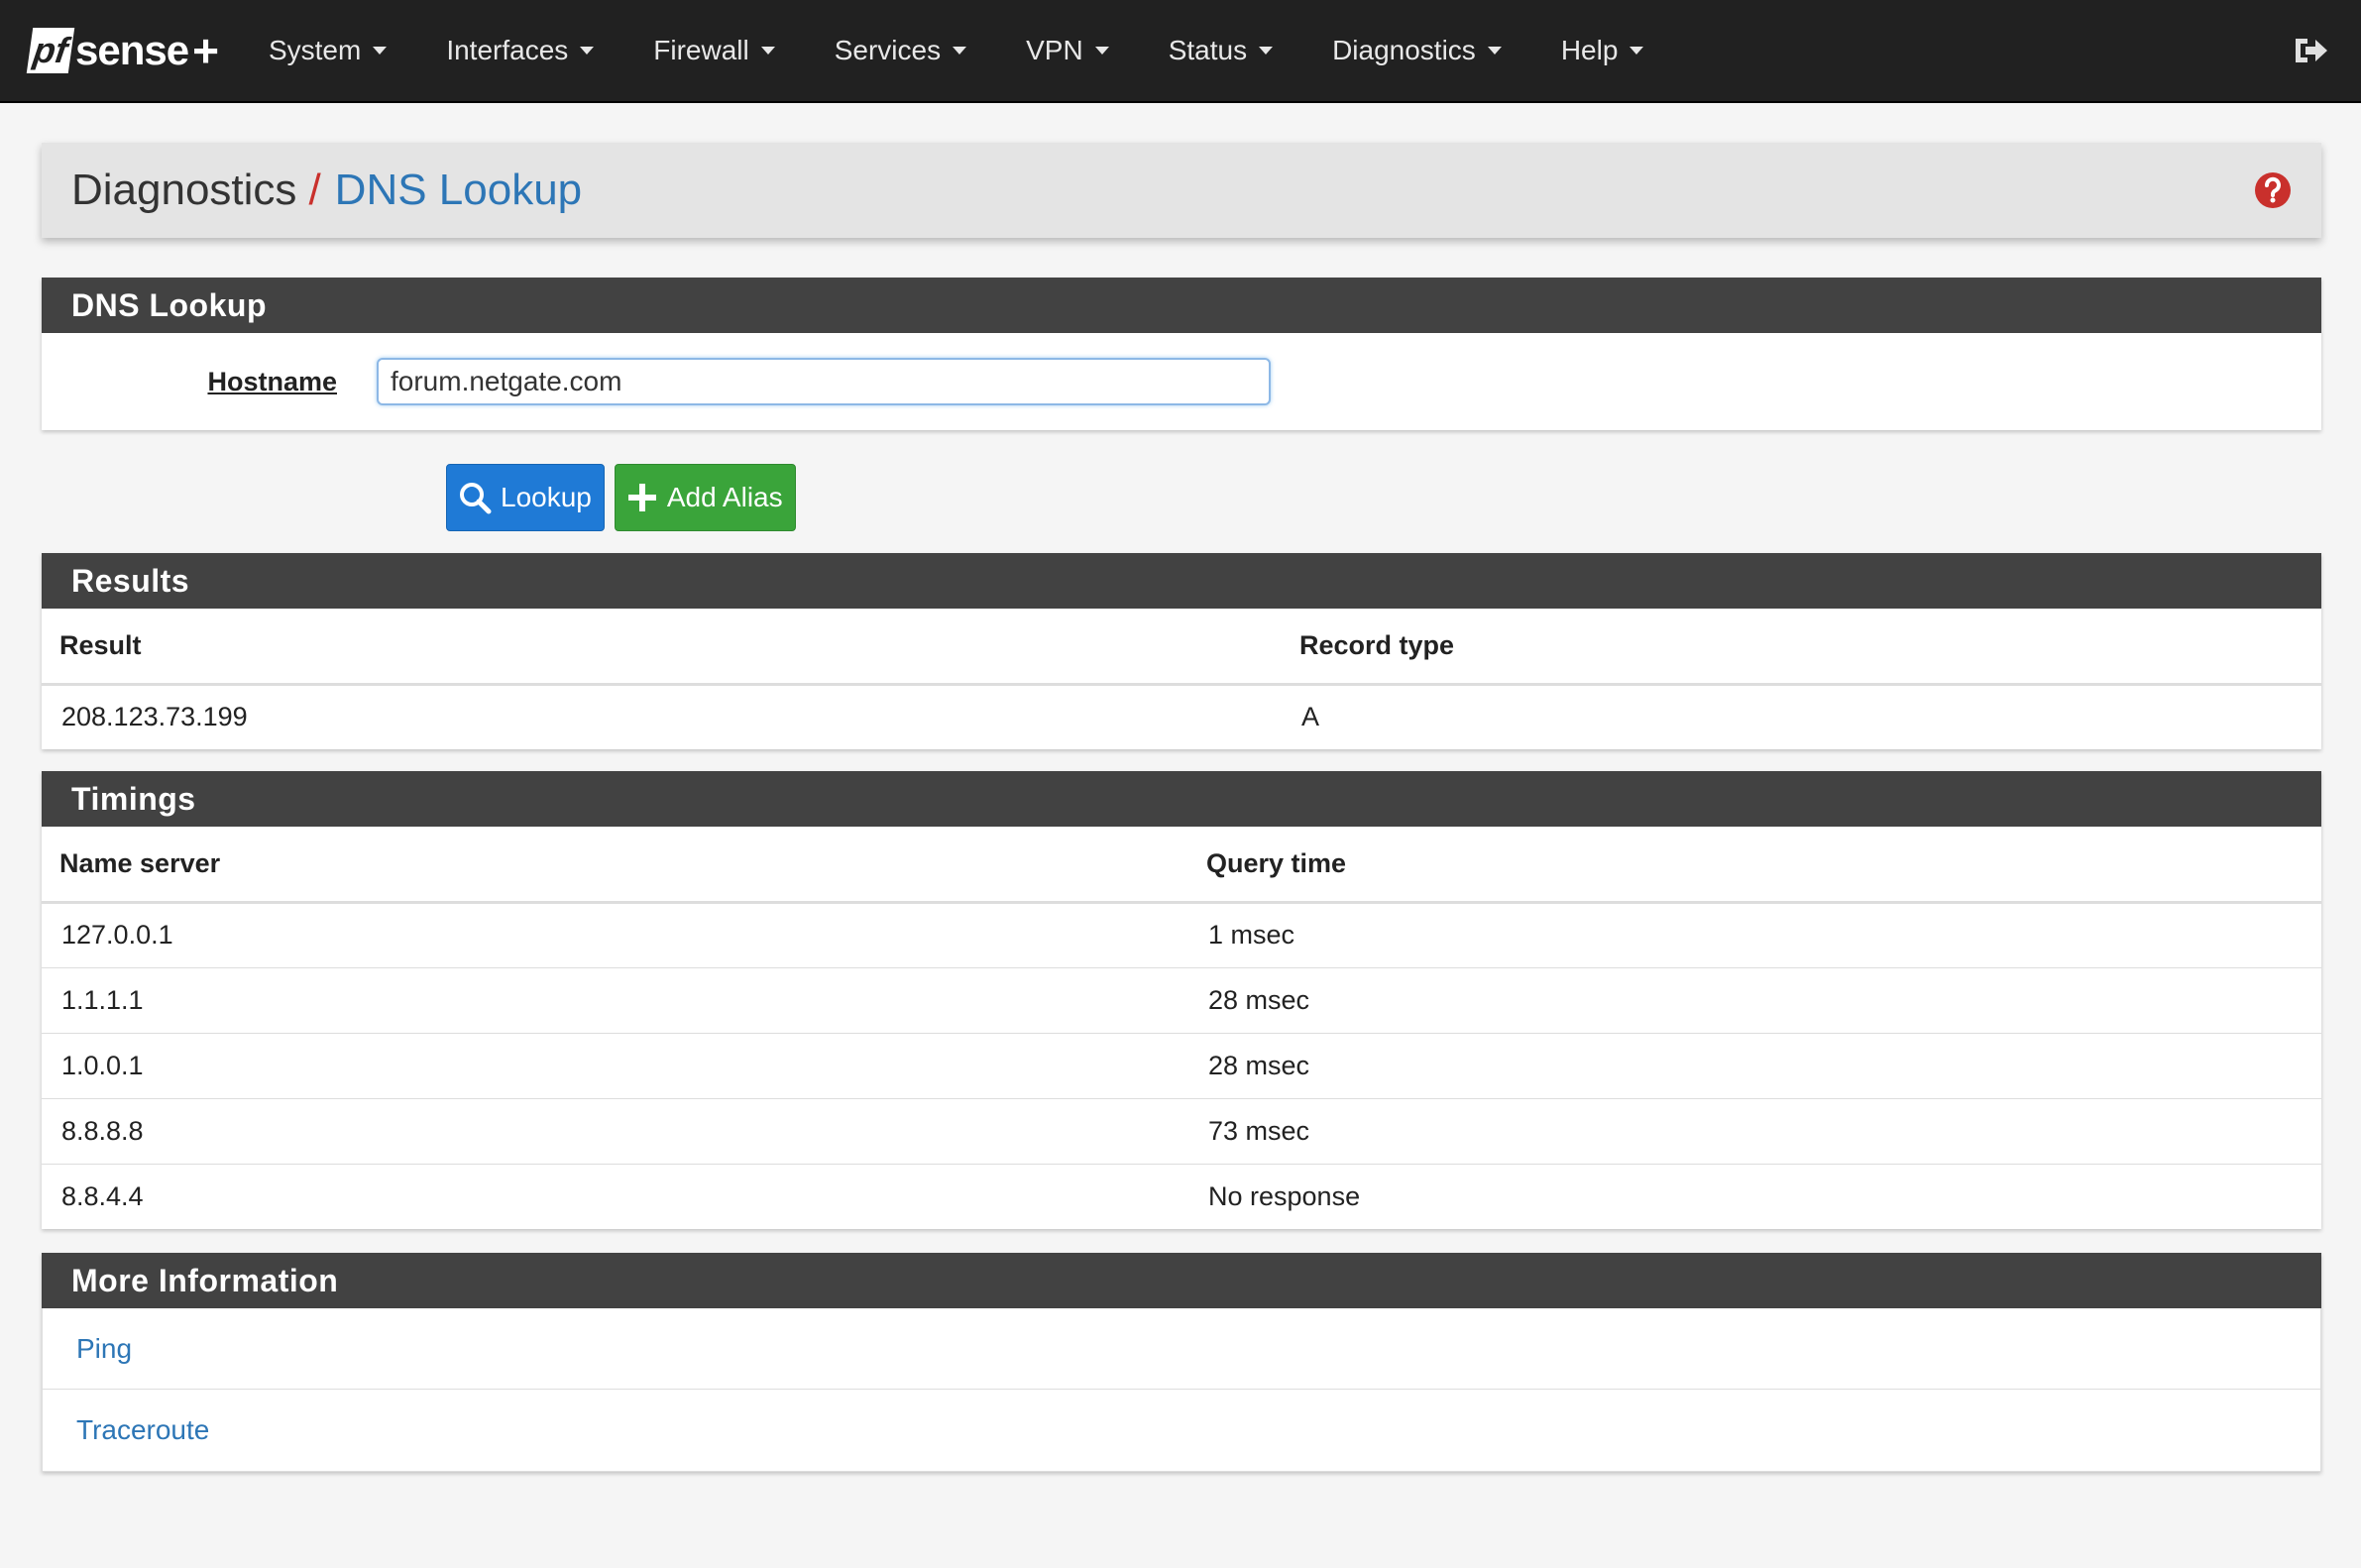 This screenshot has width=2361, height=1568. What do you see at coordinates (615, 999) in the screenshot?
I see `name-server: 1.1.1.1` at bounding box center [615, 999].